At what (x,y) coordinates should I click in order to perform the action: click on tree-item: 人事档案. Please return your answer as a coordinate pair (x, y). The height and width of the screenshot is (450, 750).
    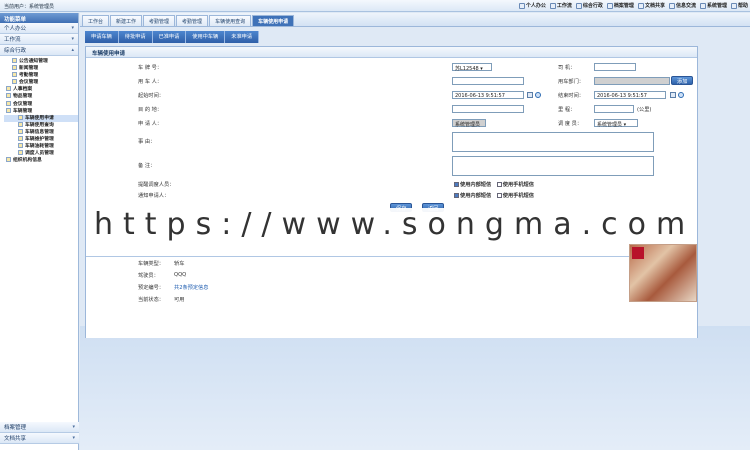
    Looking at the image, I should click on (41, 89).